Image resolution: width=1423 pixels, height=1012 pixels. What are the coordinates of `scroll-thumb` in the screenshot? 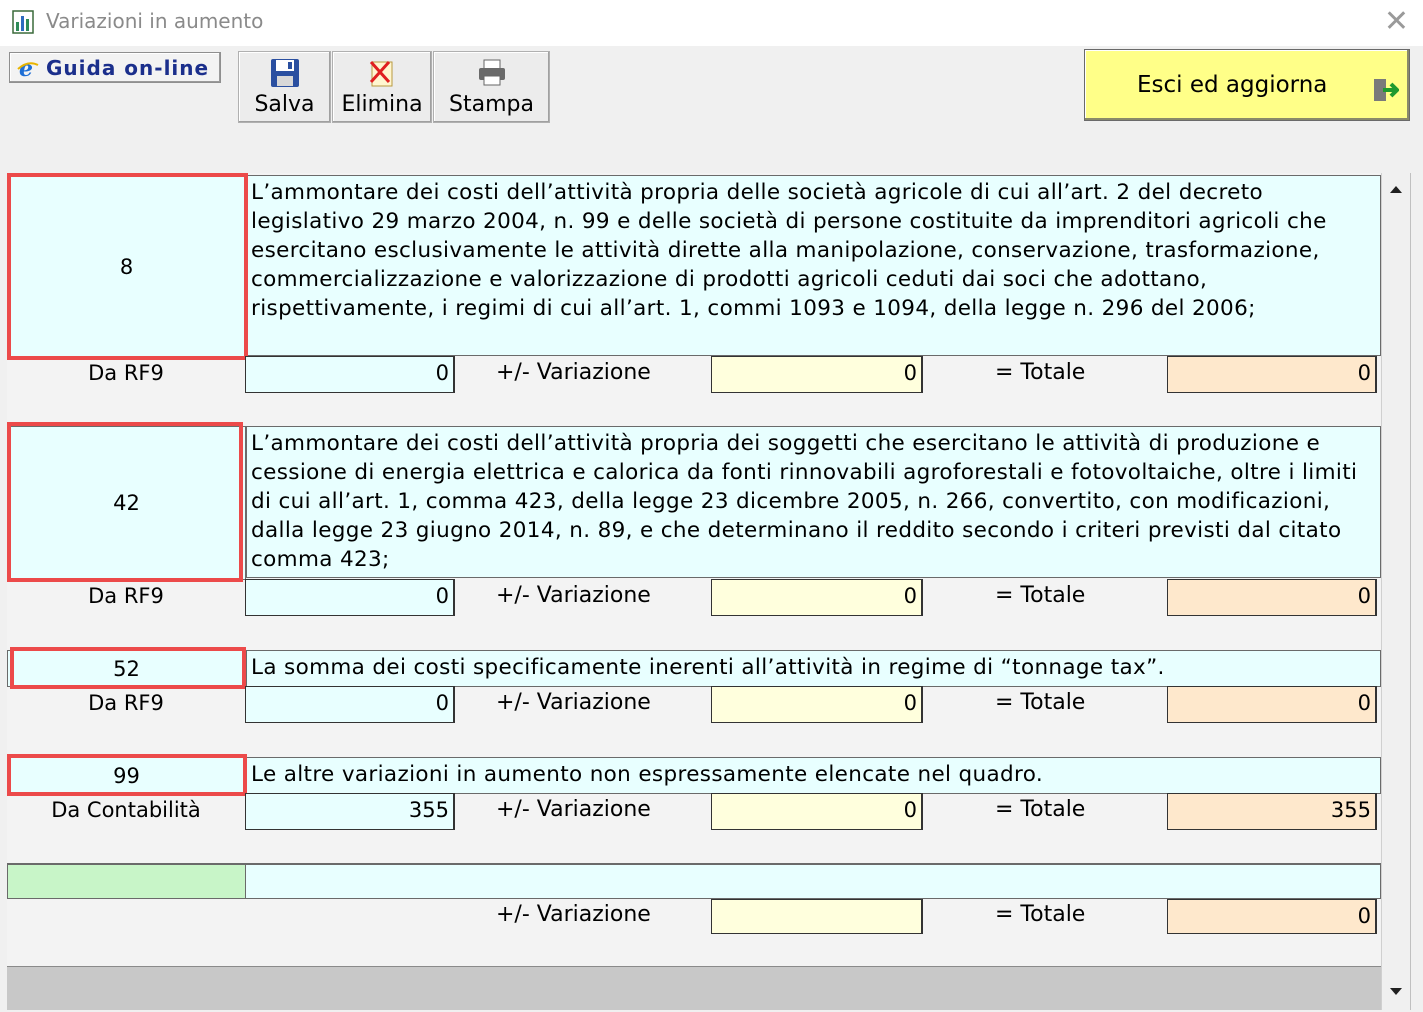 It's located at (1396, 215).